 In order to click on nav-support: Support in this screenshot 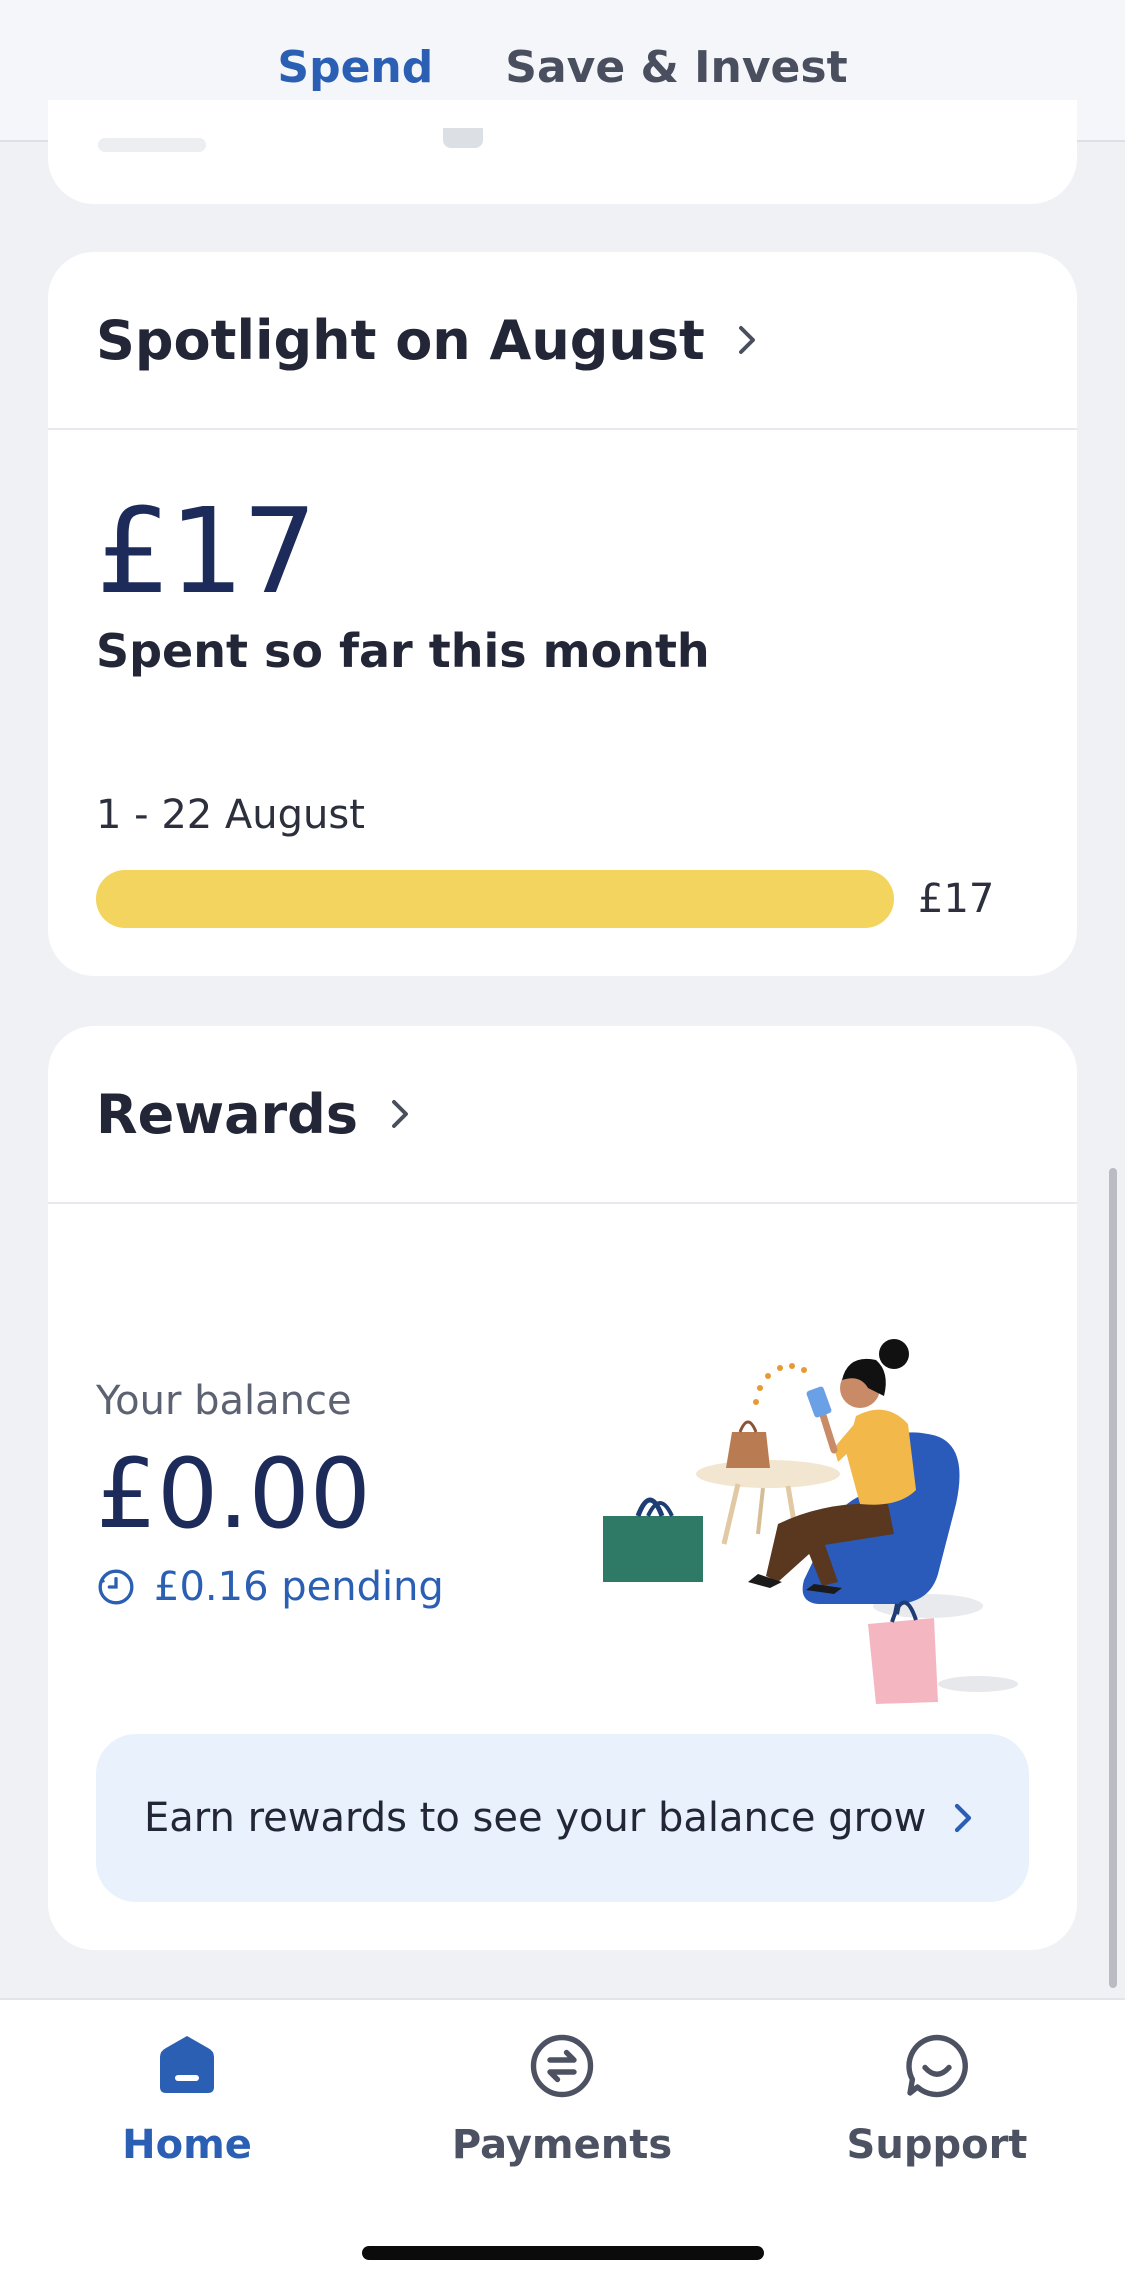, I will do `click(937, 2099)`.